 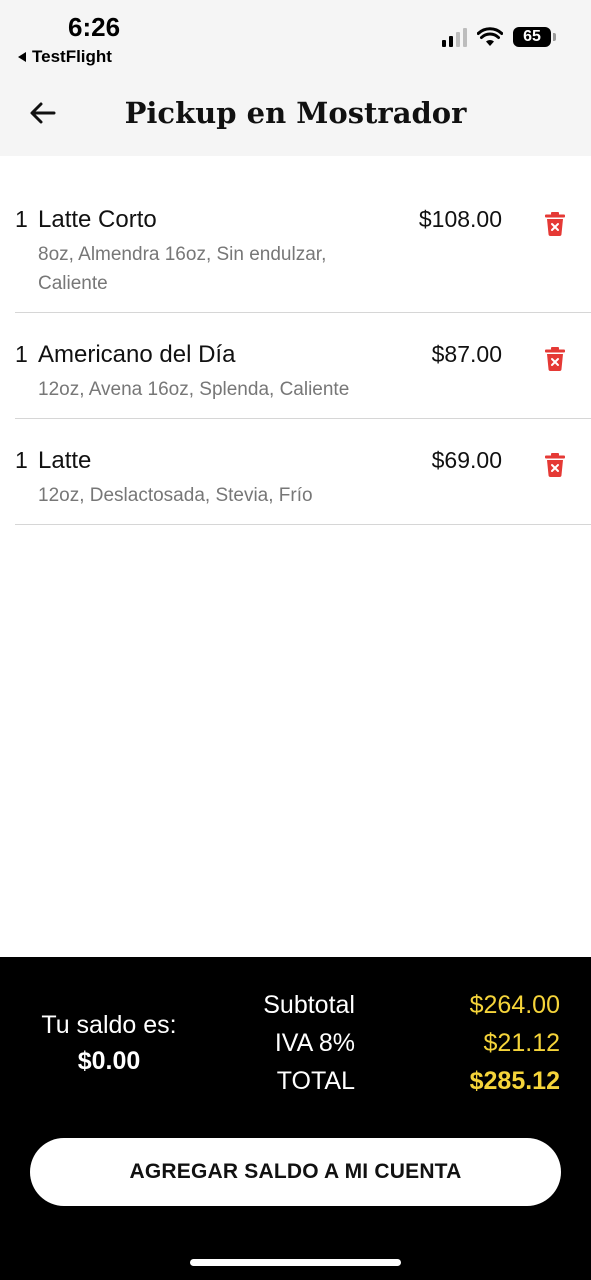 What do you see at coordinates (175, 495) in the screenshot?
I see `item-description: 12oz, Deslactosada, Stevia, Frío` at bounding box center [175, 495].